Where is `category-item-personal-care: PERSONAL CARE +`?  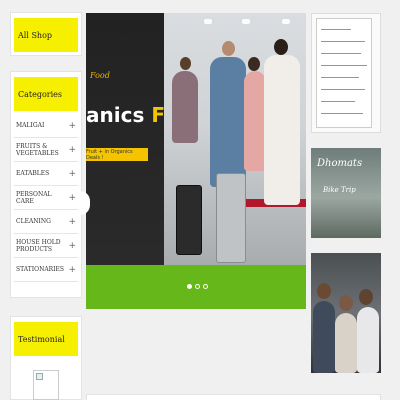
category-item-personal-care: PERSONAL CARE + is located at coordinates (46, 198).